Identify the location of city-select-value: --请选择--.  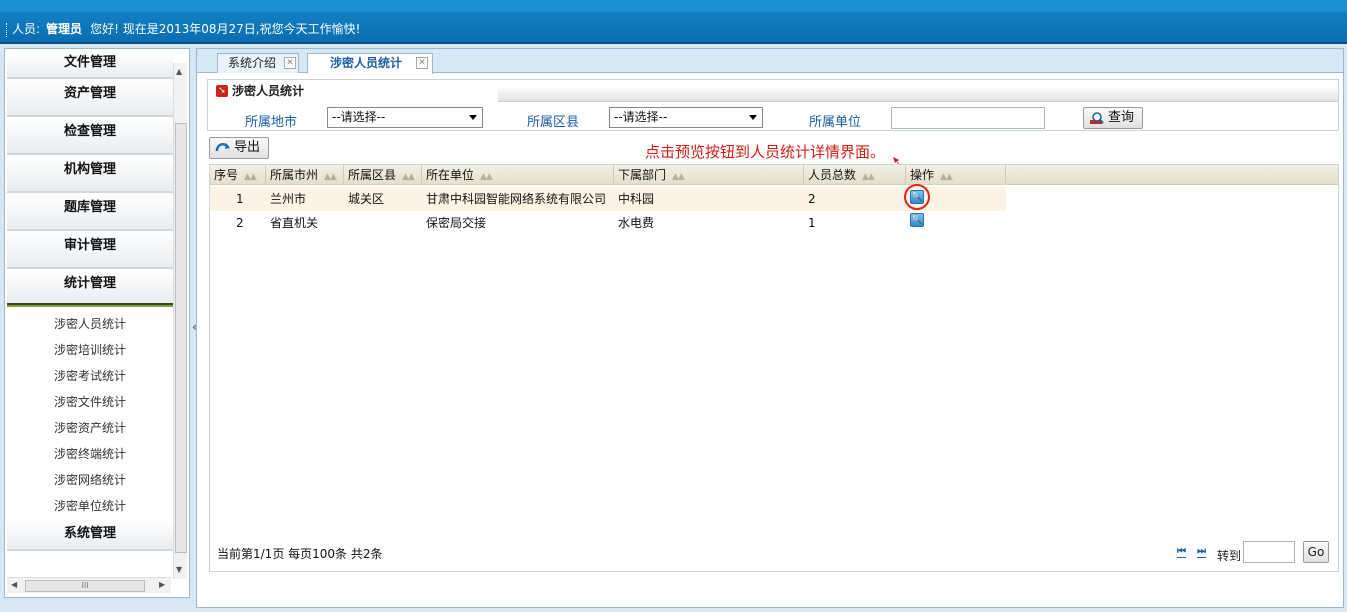
(359, 117).